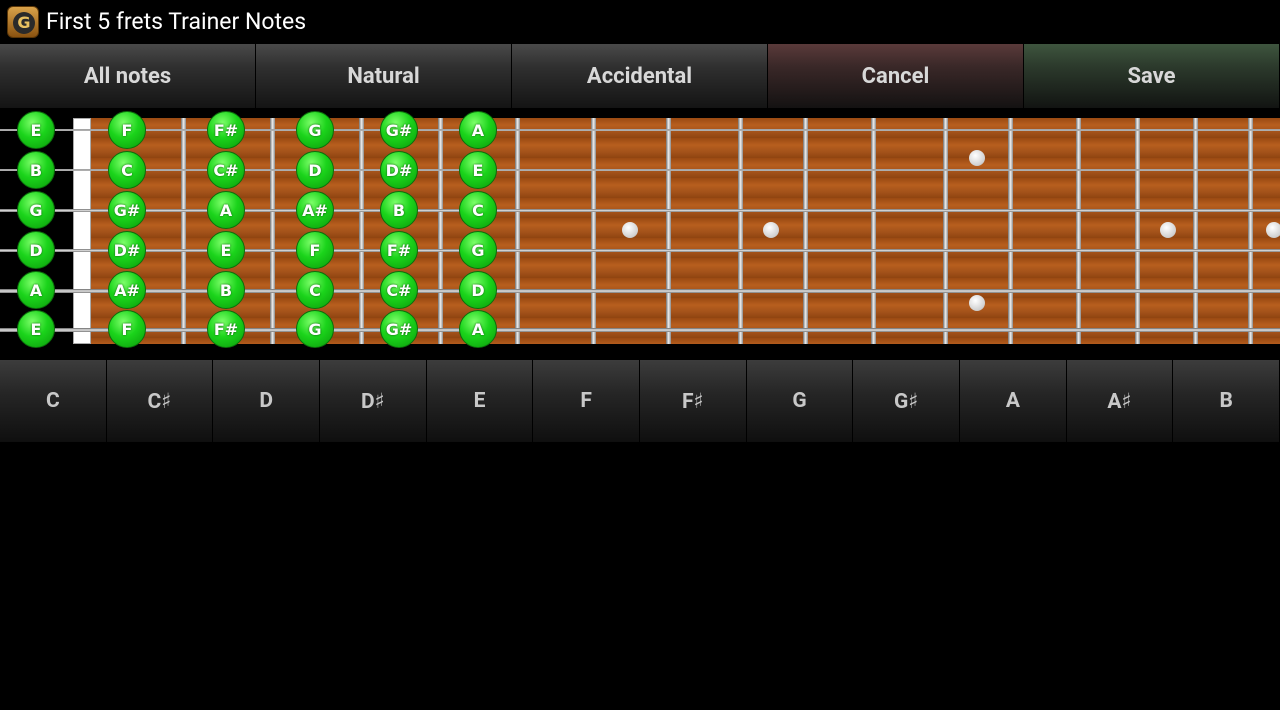 The image size is (1280, 710). Describe the element at coordinates (1152, 76) in the screenshot. I see `save-button: Save` at that location.